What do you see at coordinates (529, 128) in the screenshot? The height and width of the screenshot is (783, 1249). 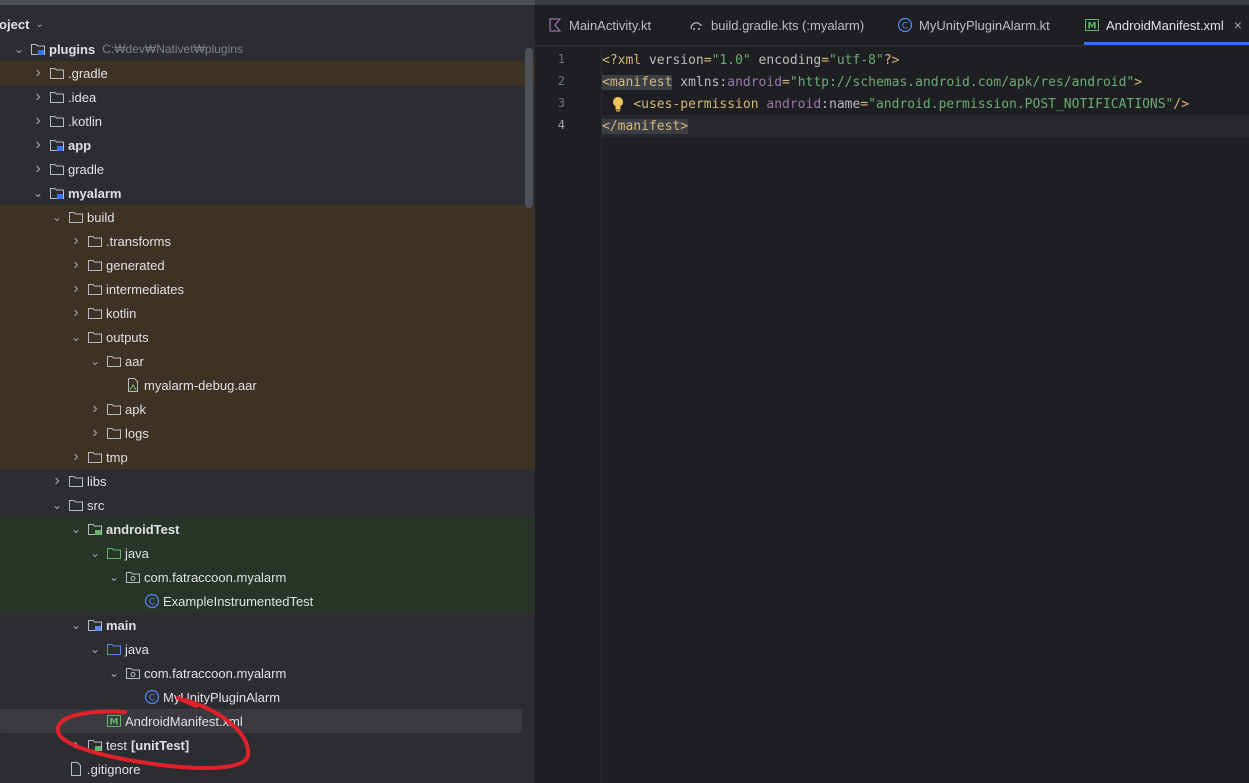 I see `tree-scrollbar` at bounding box center [529, 128].